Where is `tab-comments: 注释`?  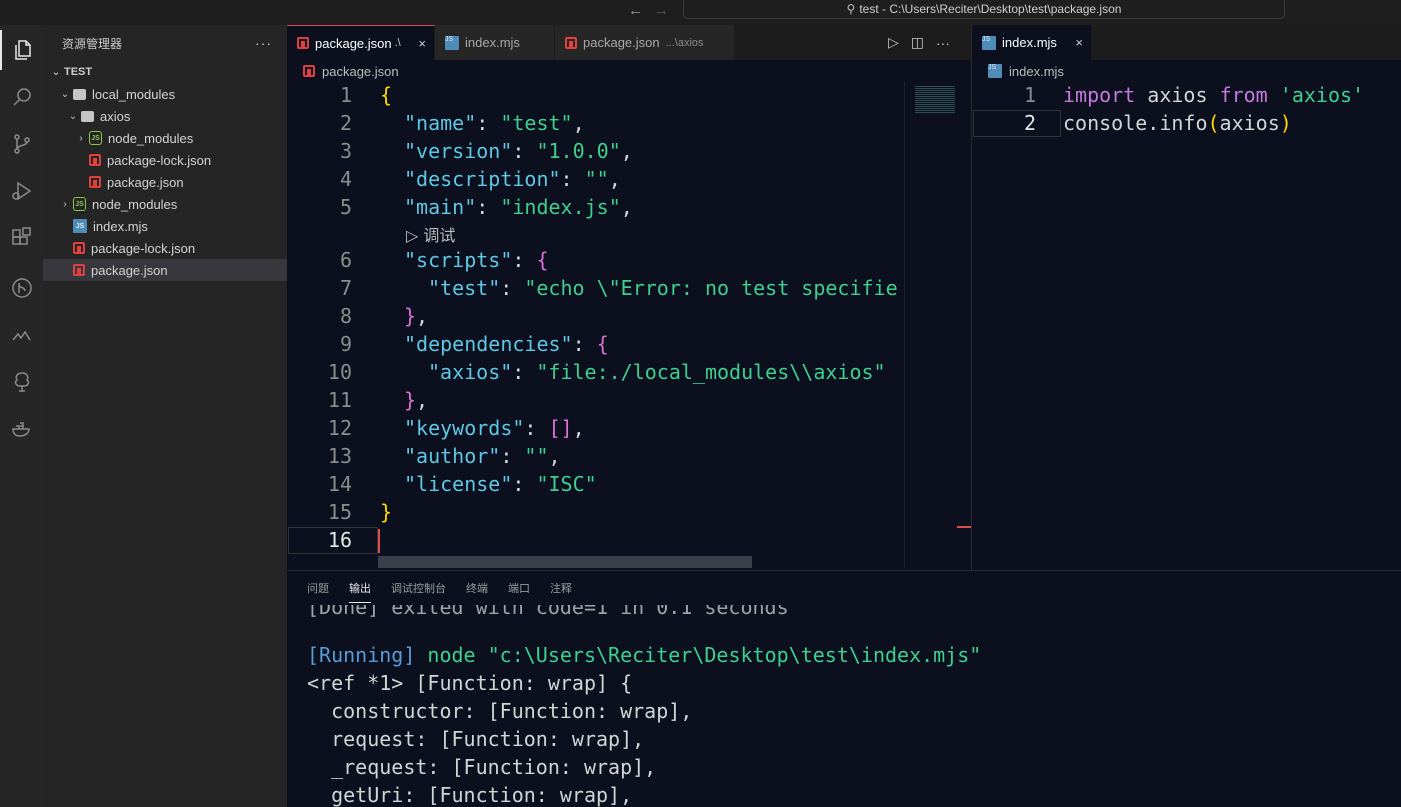 tab-comments: 注释 is located at coordinates (561, 588).